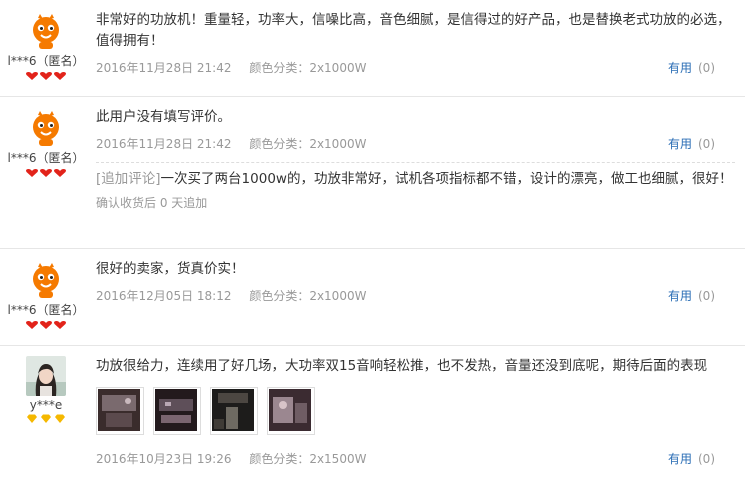 Image resolution: width=745 pixels, height=490 pixels. What do you see at coordinates (415, 459) in the screenshot?
I see `review-meta: 2016年10月23日 19:26 颜色分类：2x1500W 有用 (0)` at bounding box center [415, 459].